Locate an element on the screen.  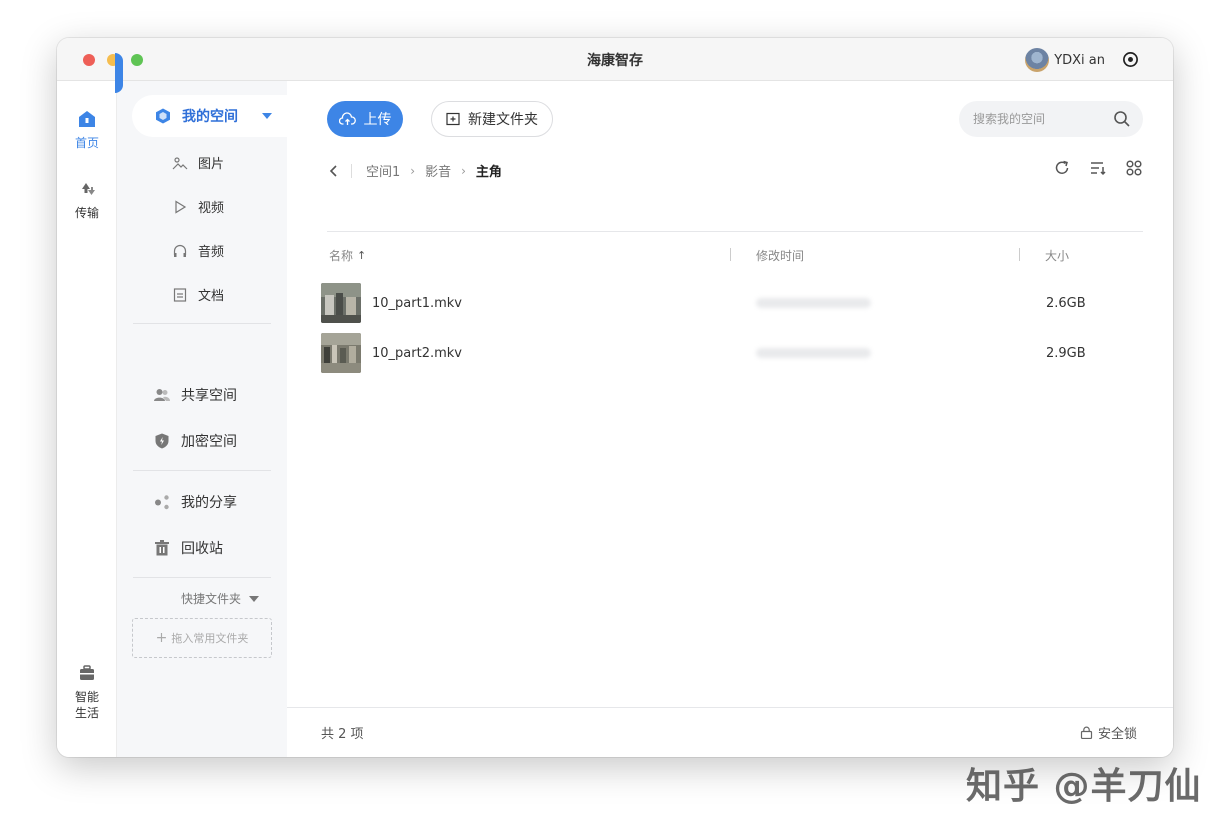
plus-icon: + is located at coordinates (161, 638).